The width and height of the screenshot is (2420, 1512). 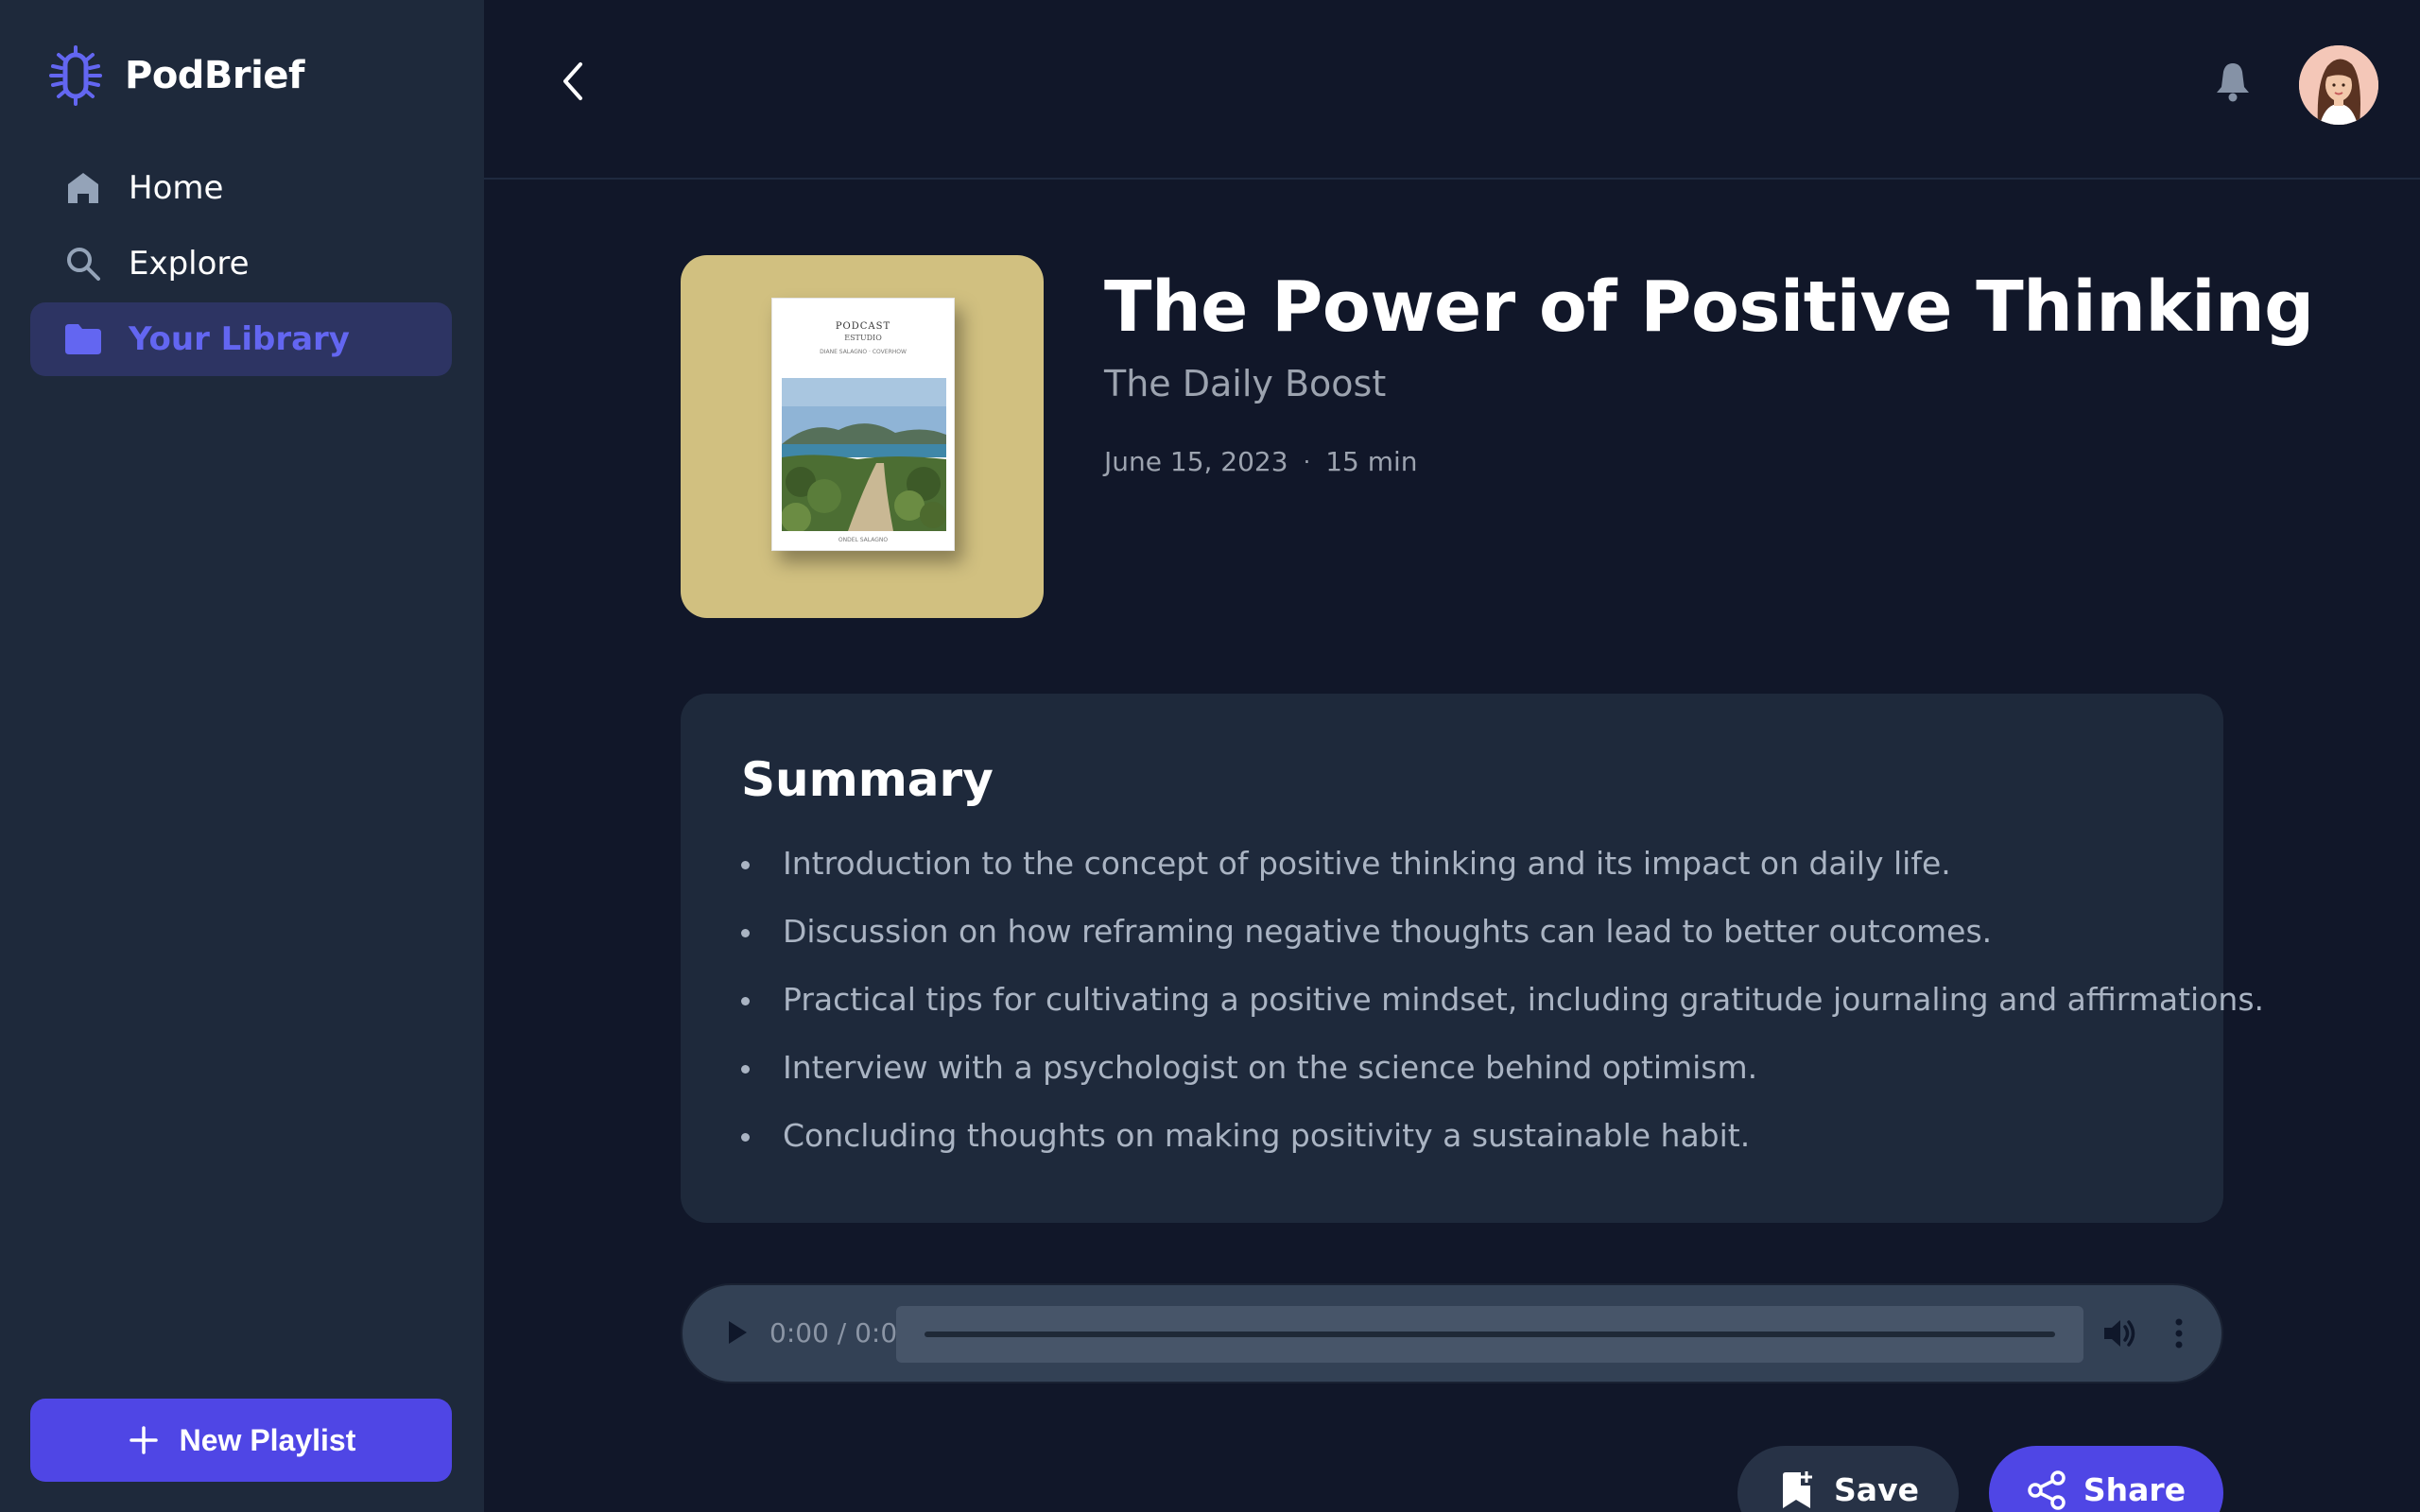 I want to click on sidebar-item-label: Your Library, so click(x=239, y=339).